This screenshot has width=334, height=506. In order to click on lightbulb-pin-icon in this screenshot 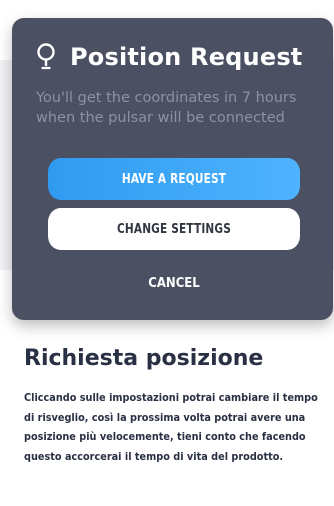, I will do `click(46, 56)`.